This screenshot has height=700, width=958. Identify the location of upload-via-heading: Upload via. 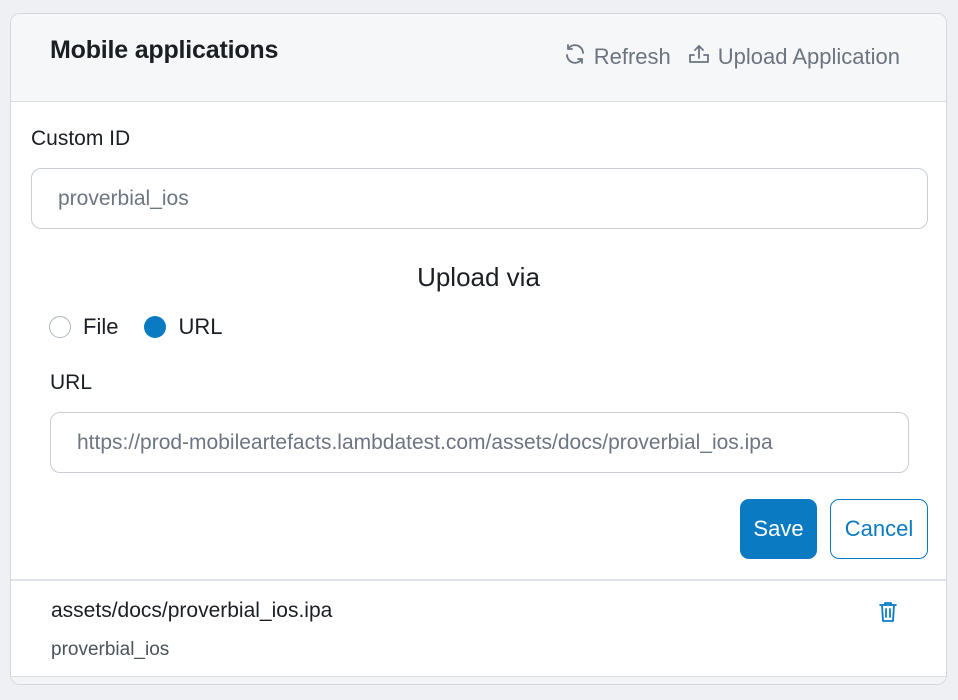
(478, 277).